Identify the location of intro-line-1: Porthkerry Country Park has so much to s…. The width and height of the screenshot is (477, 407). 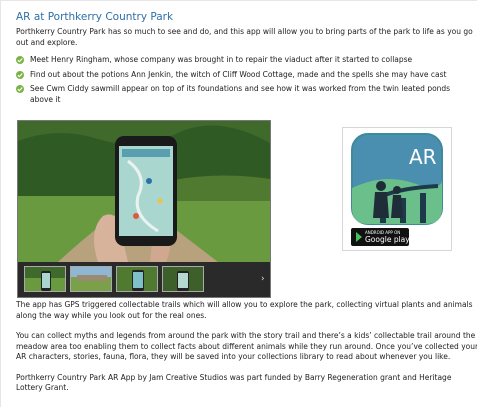
(244, 31).